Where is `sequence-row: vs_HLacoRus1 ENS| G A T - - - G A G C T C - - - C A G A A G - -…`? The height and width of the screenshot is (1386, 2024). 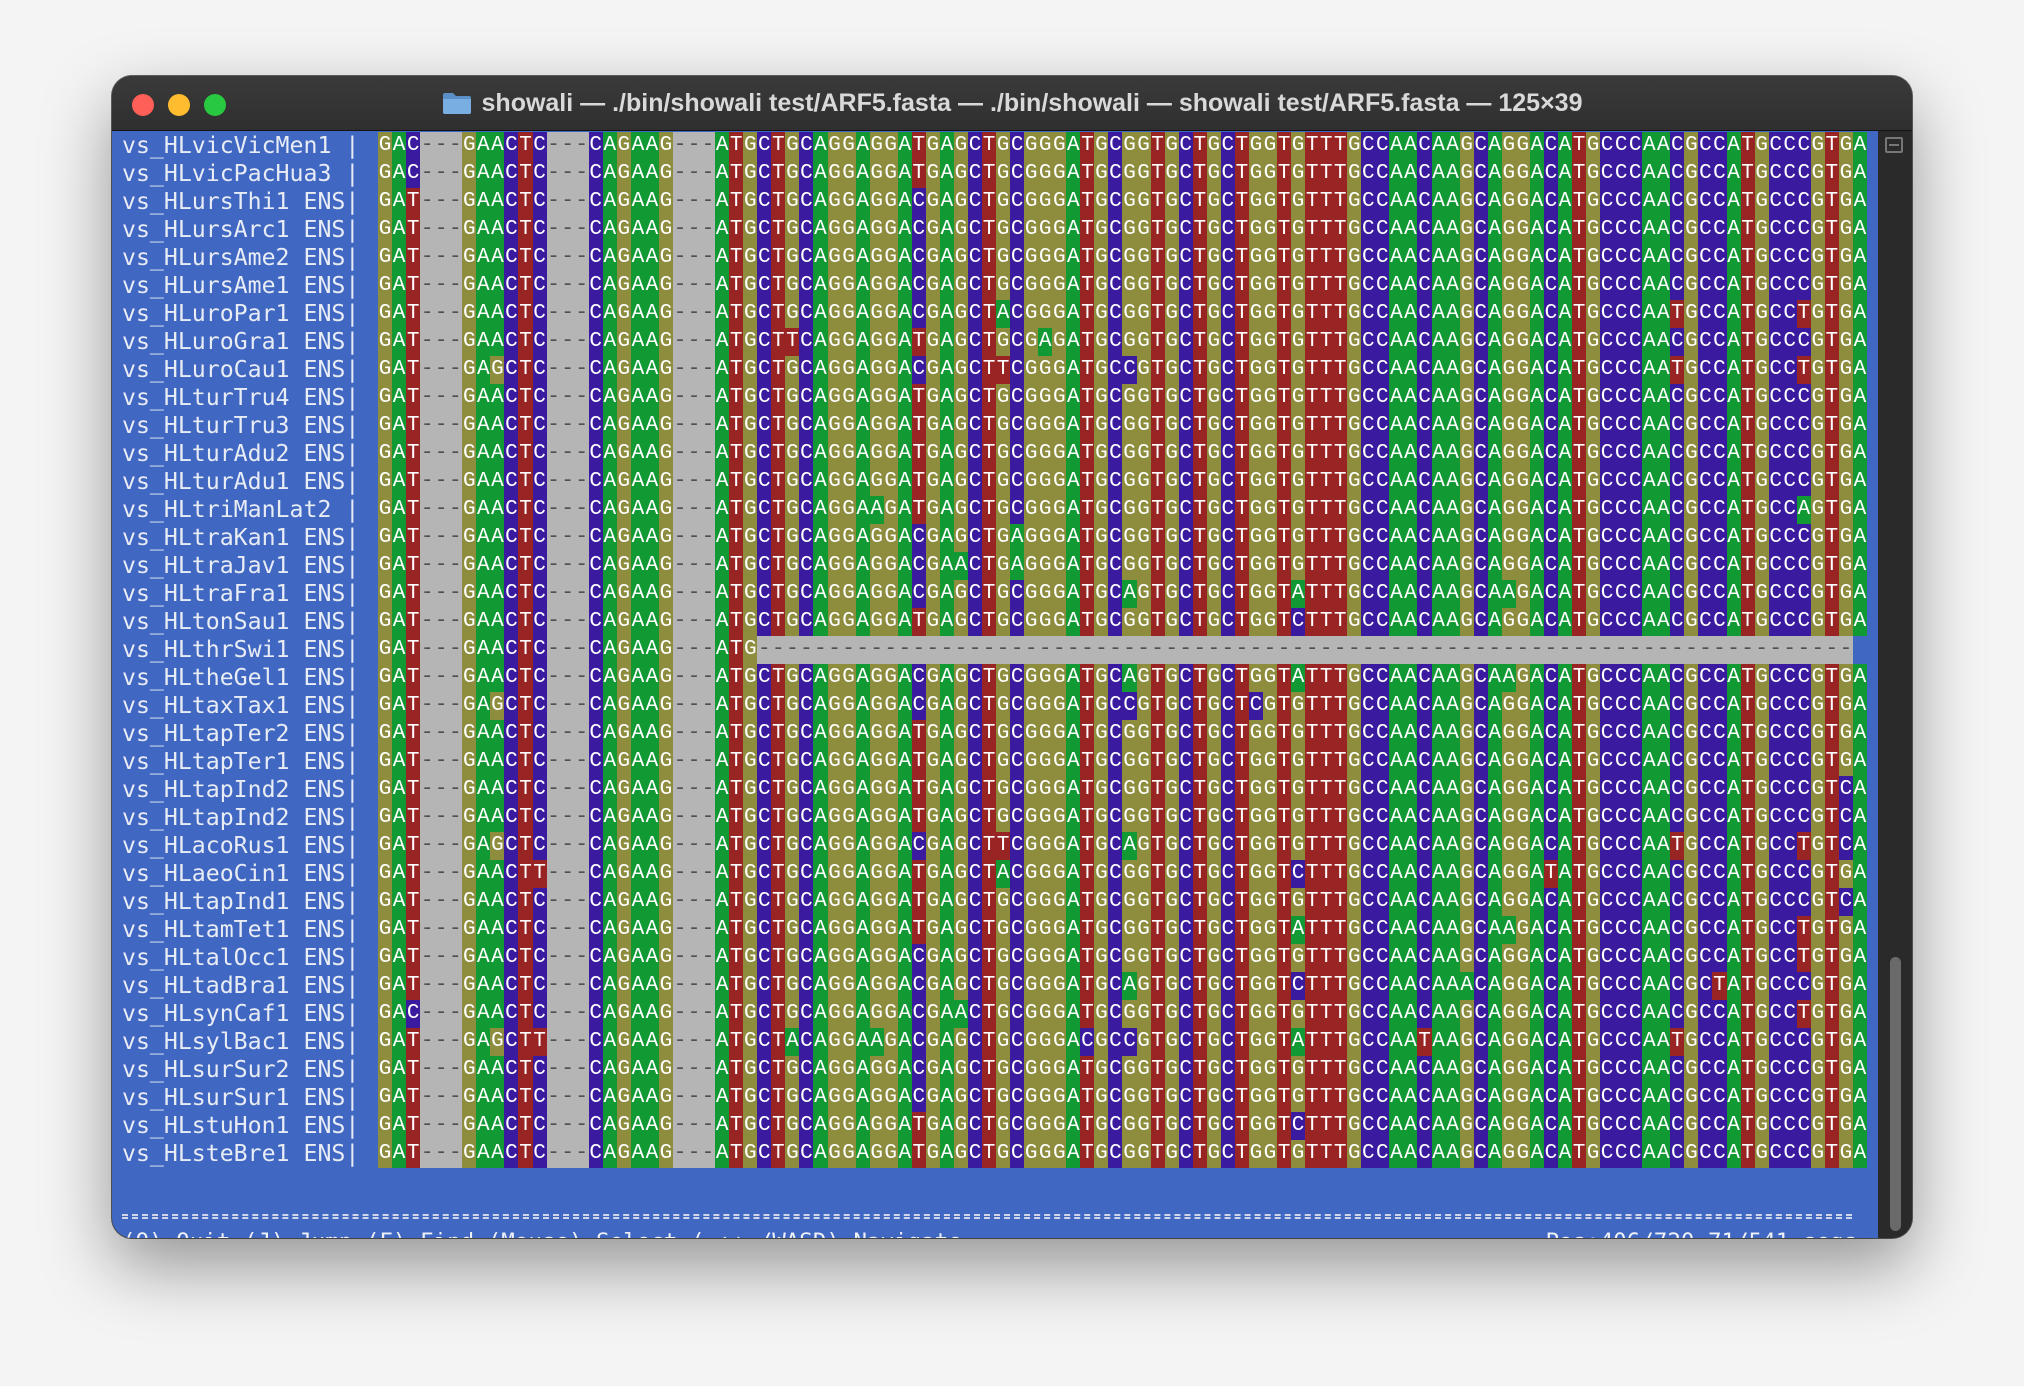
sequence-row: vs_HLacoRus1 ENS| G A T - - - G A G C T C - - - C A G A A G - -… is located at coordinates (994, 846).